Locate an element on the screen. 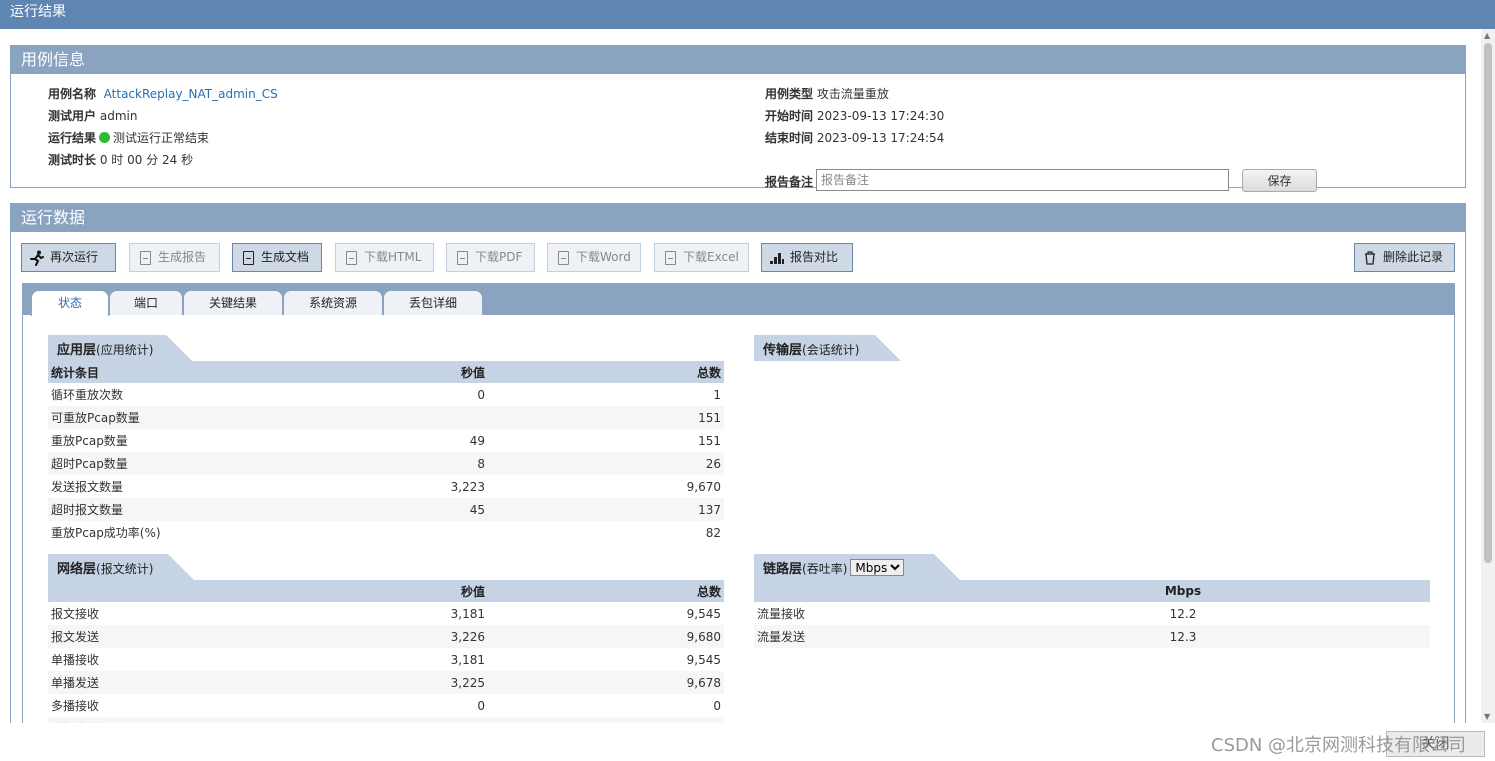 Image resolution: width=1495 pixels, height=761 pixels. download-word-button: 下载Word is located at coordinates (594, 257).